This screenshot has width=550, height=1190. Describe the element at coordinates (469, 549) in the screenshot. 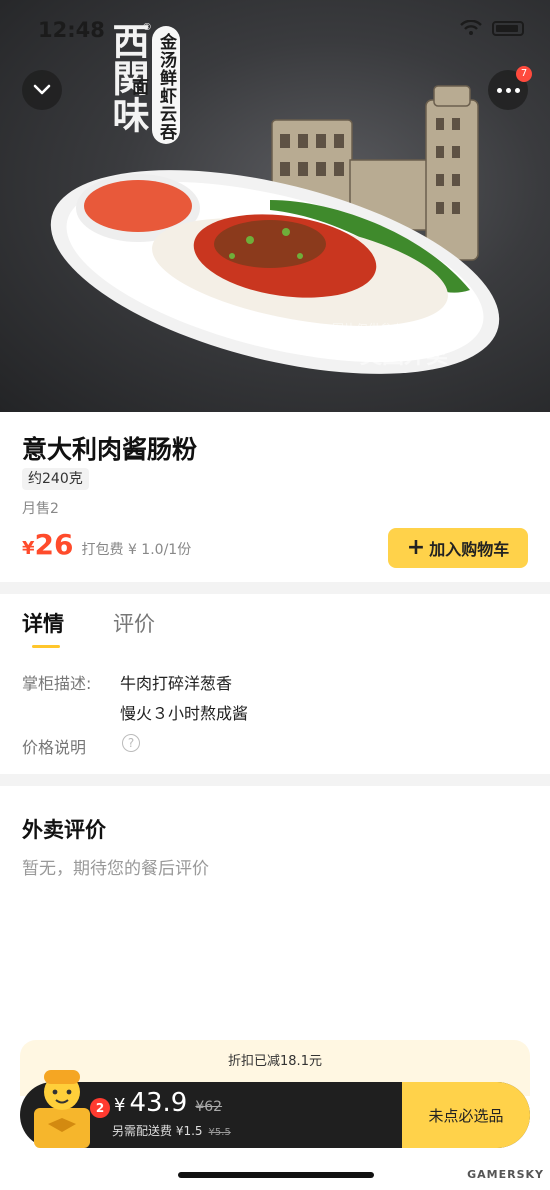

I see `add-to-cart-label: 加入购物车` at that location.